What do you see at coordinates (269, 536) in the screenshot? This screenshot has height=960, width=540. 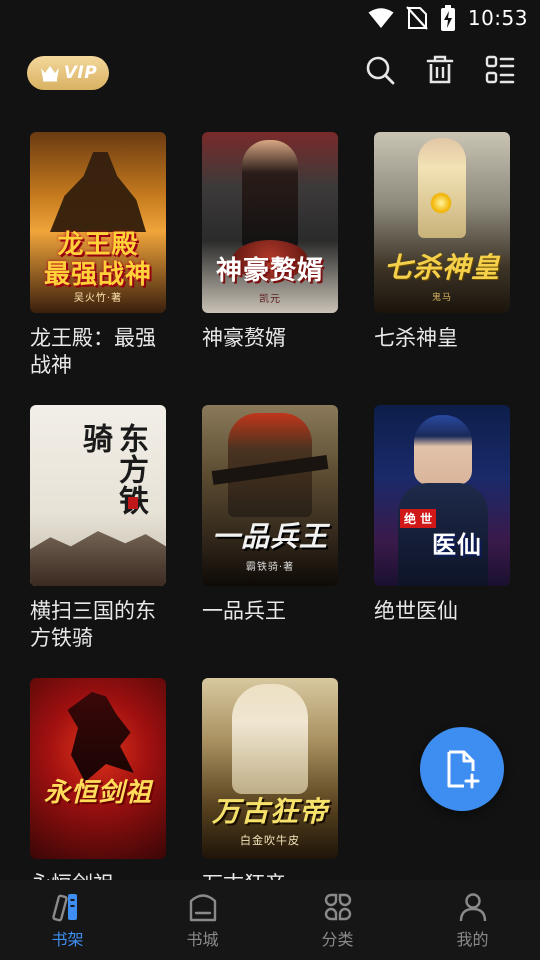 I see `cover-title: 一品兵王` at bounding box center [269, 536].